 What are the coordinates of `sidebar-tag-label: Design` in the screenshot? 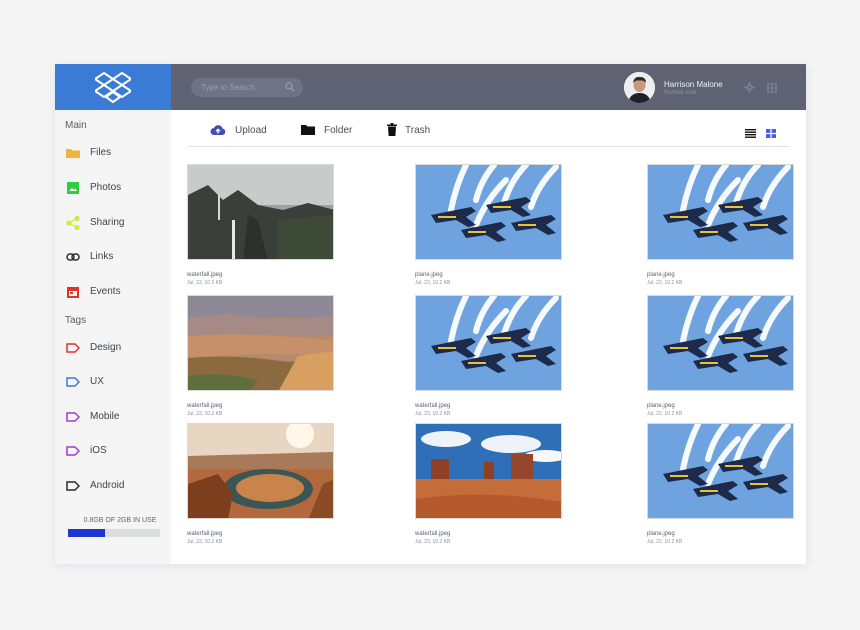 It's located at (106, 347).